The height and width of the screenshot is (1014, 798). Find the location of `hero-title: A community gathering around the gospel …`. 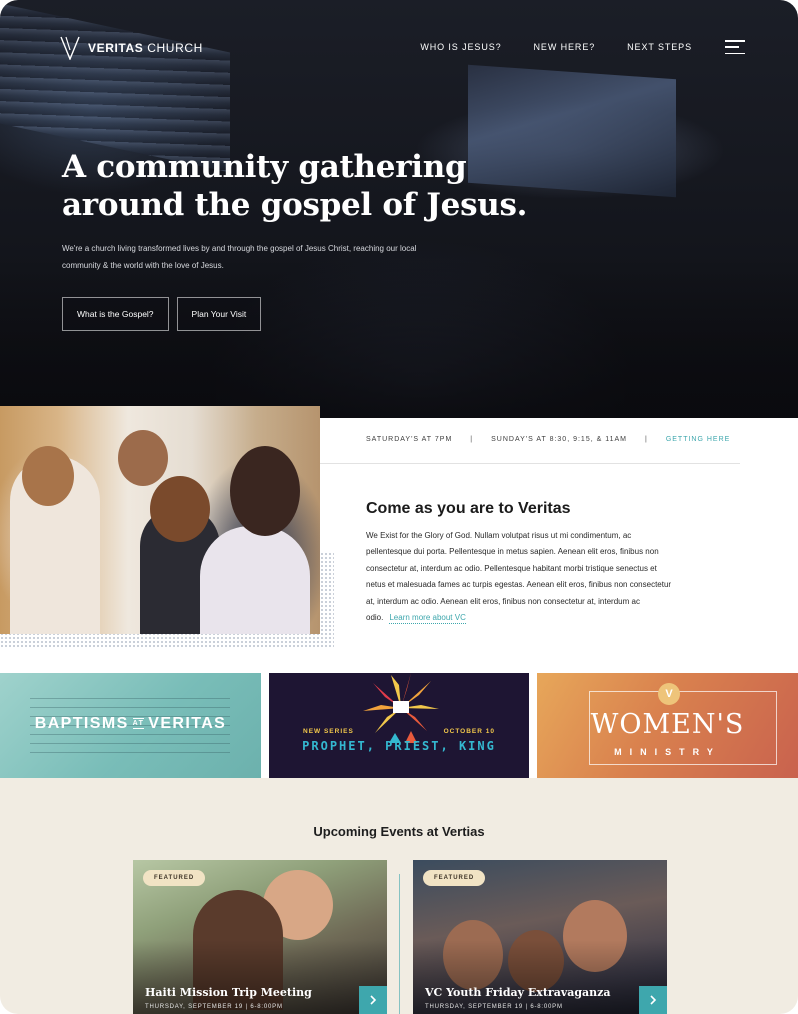

hero-title: A community gathering around the gospel … is located at coordinates (295, 186).